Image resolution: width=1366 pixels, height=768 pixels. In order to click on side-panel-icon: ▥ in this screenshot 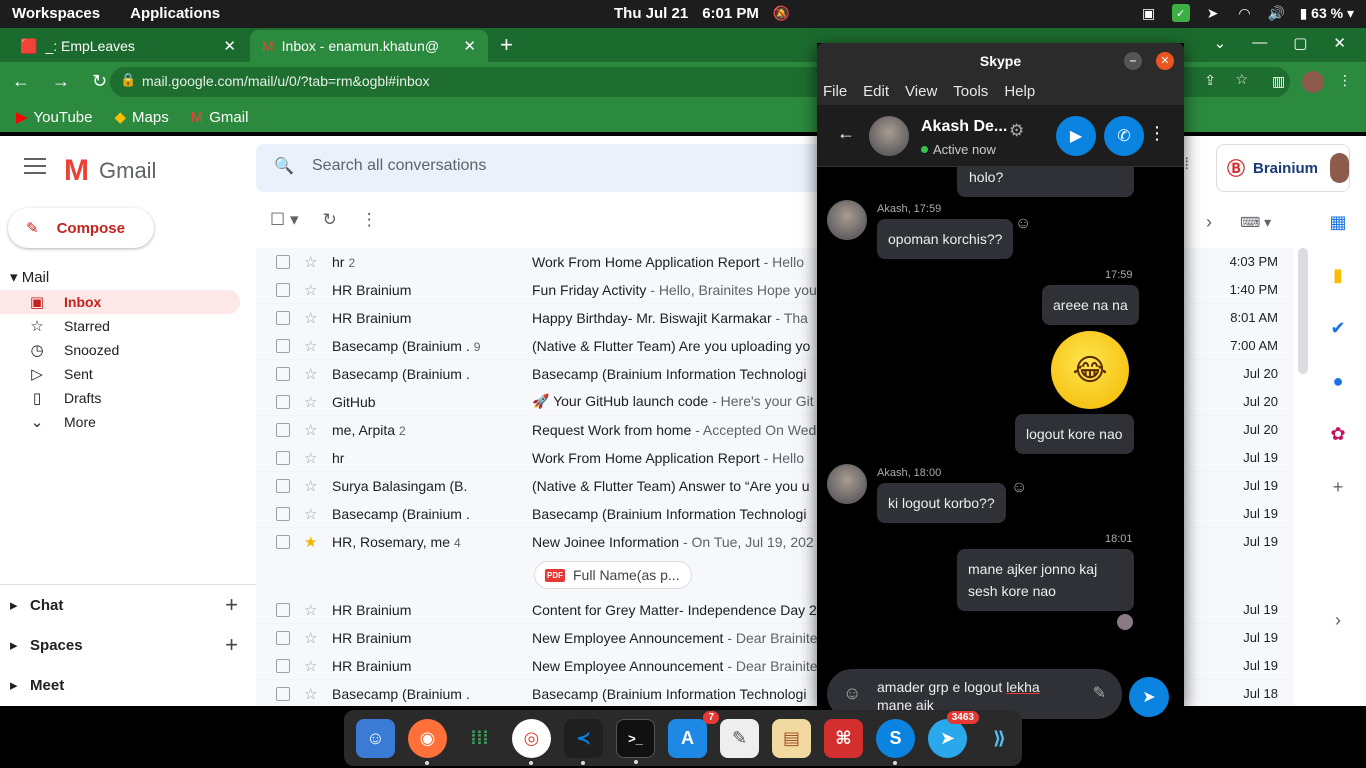, I will do `click(1278, 81)`.